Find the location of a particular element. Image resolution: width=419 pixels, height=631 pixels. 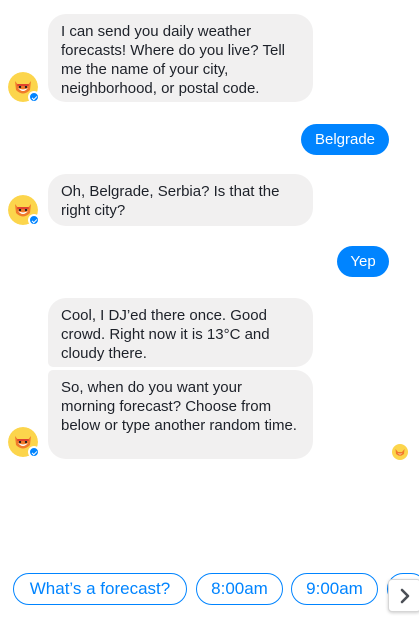

user-message: Belgrade is located at coordinates (345, 139).